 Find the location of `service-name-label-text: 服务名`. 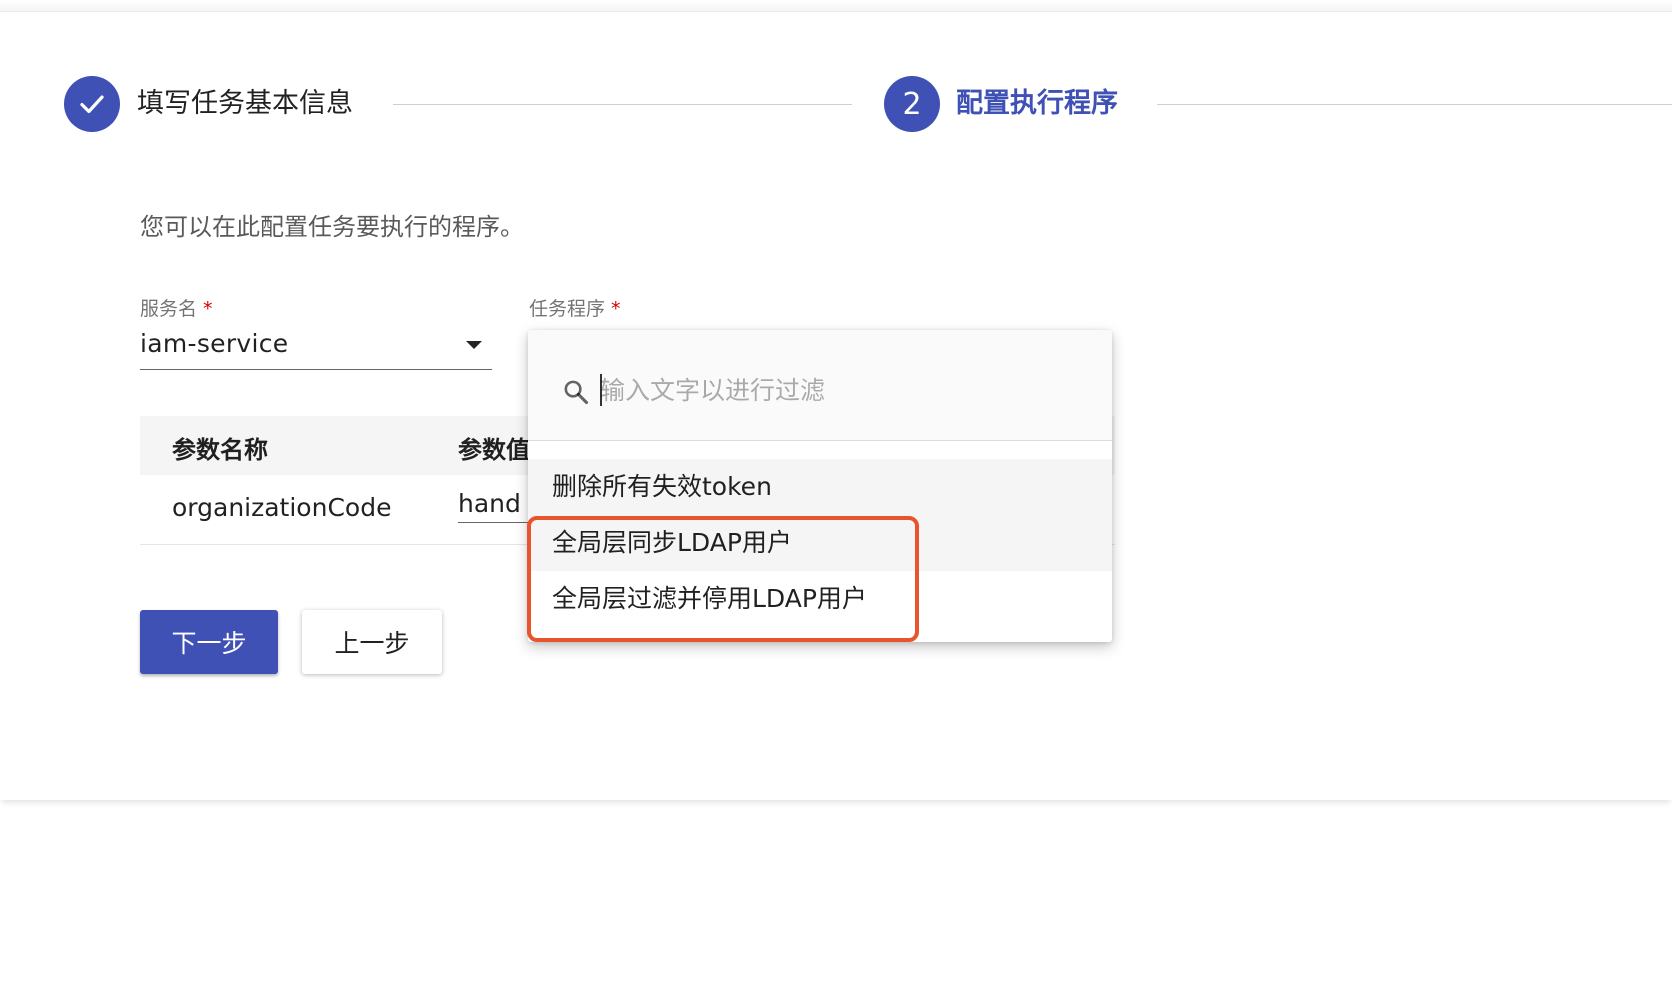

service-name-label-text: 服务名 is located at coordinates (169, 309).